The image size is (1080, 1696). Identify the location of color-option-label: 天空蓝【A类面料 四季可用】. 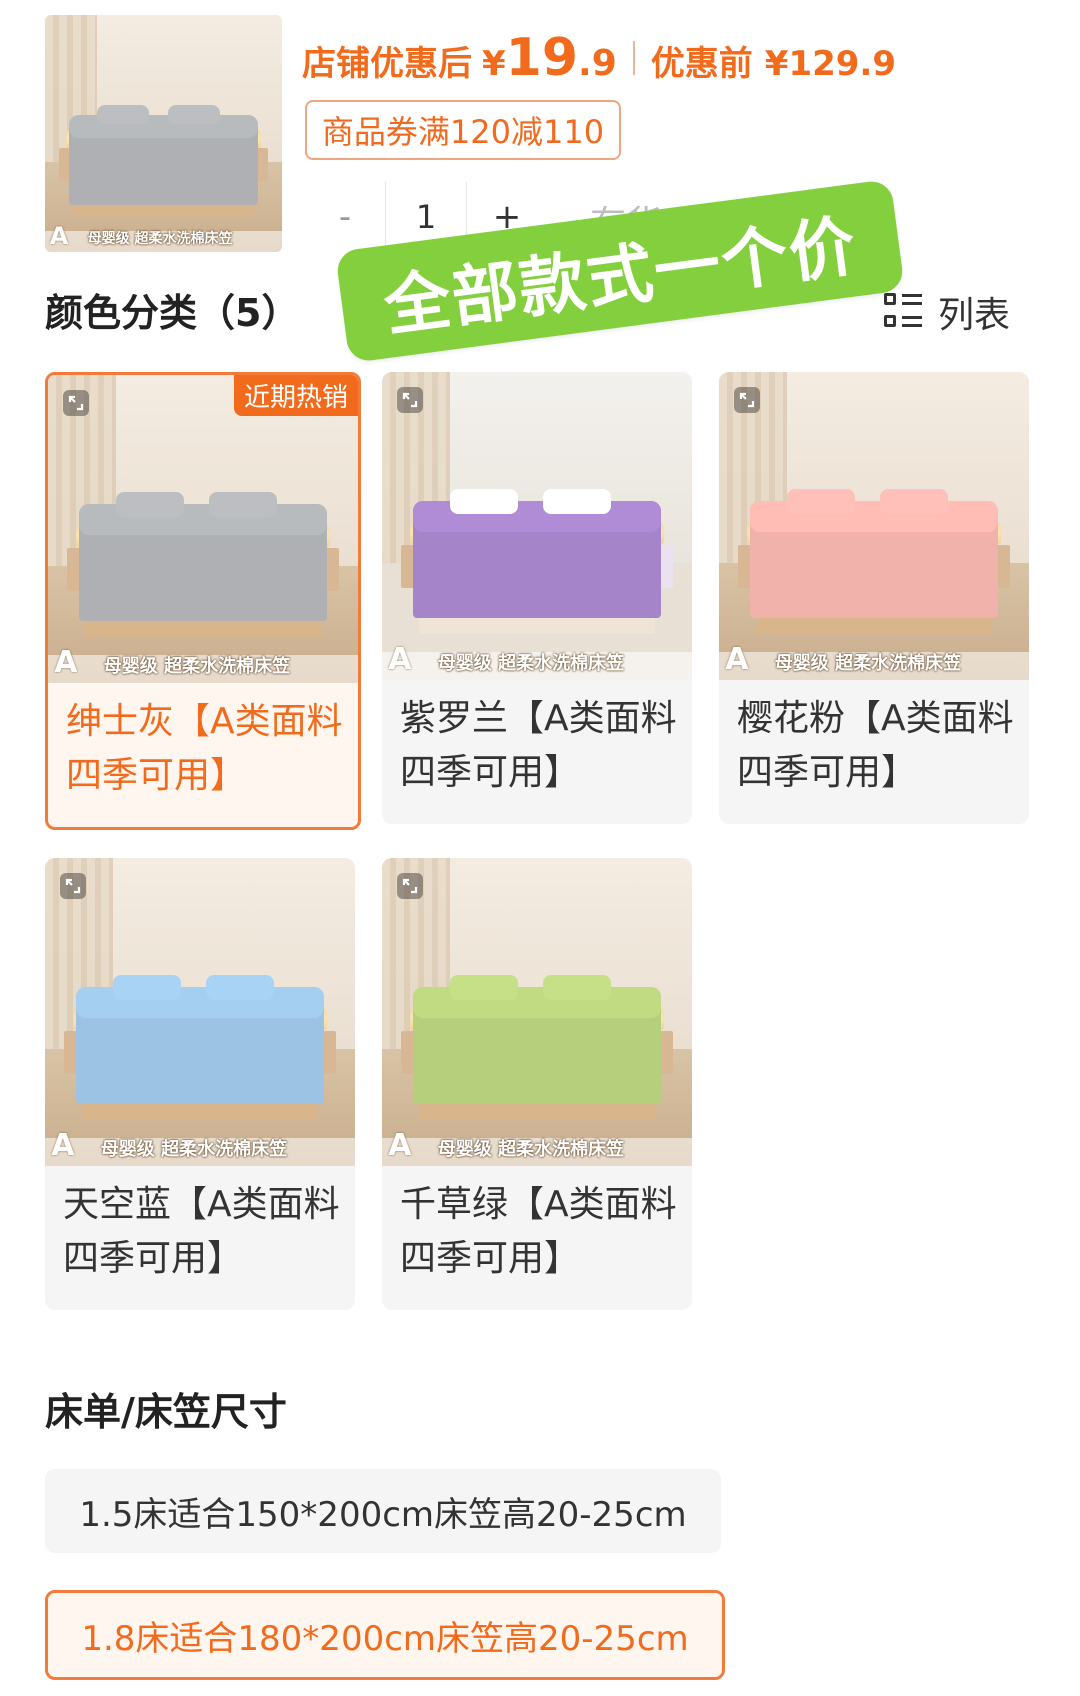
(201, 1231).